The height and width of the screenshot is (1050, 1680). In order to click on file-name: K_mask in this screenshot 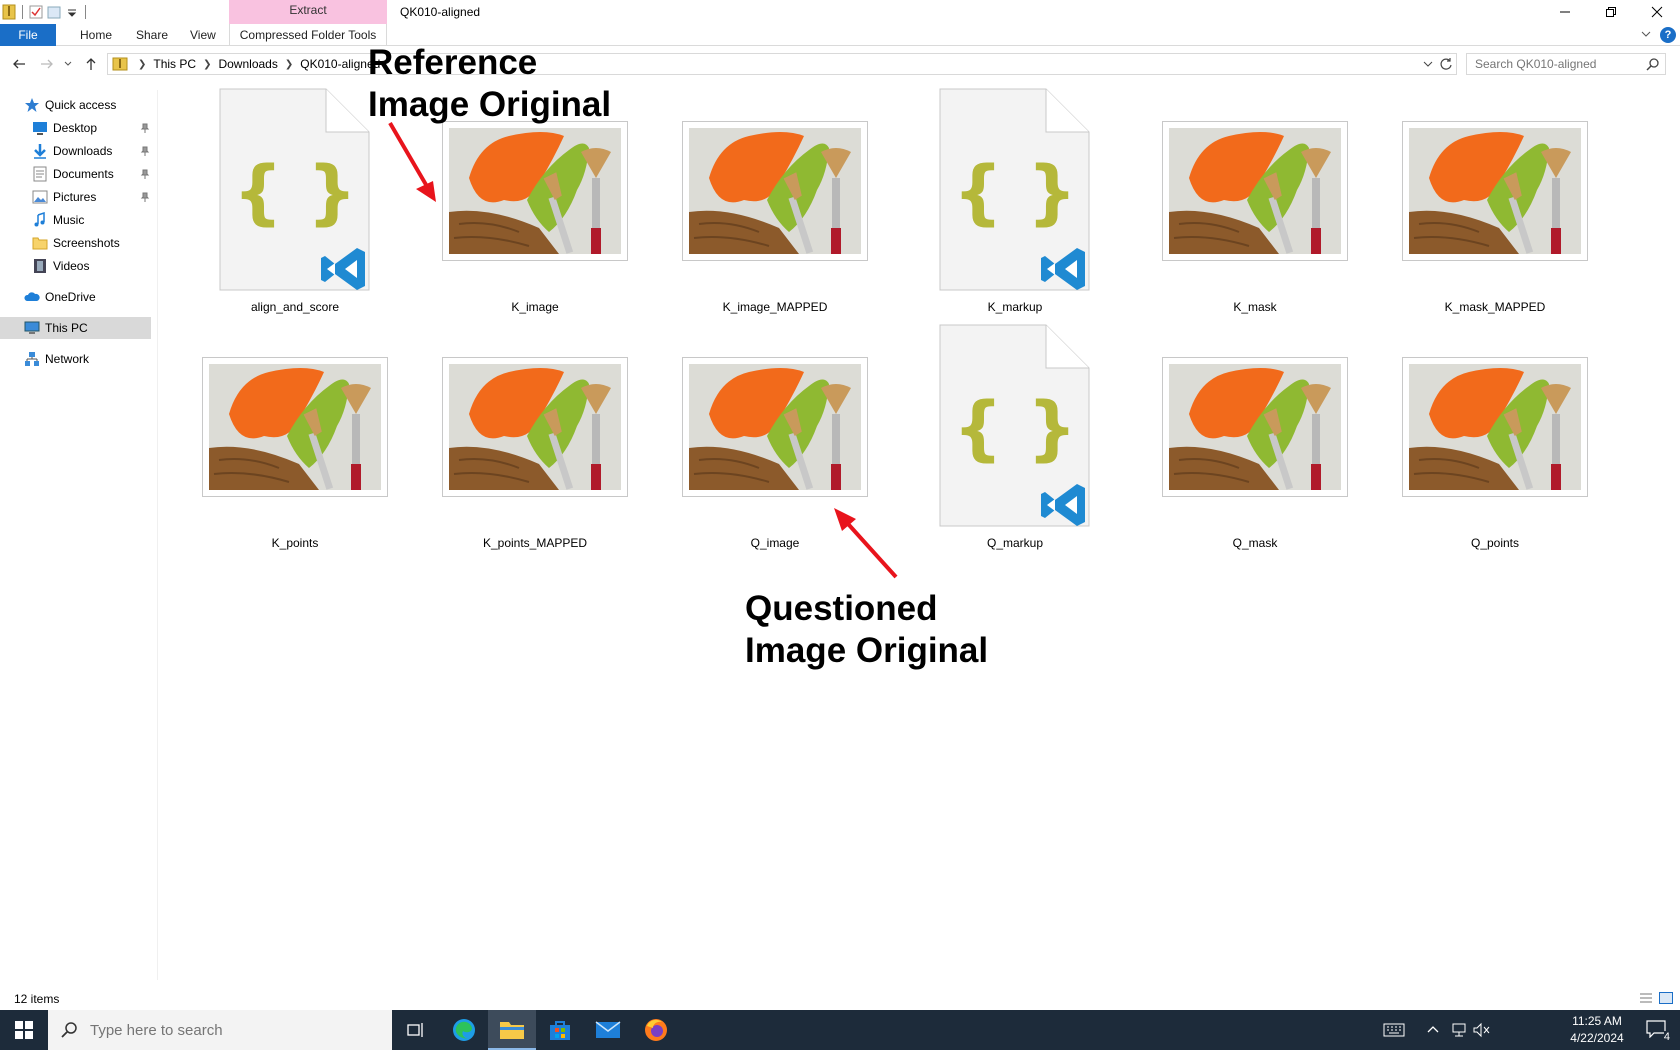, I will do `click(1255, 307)`.